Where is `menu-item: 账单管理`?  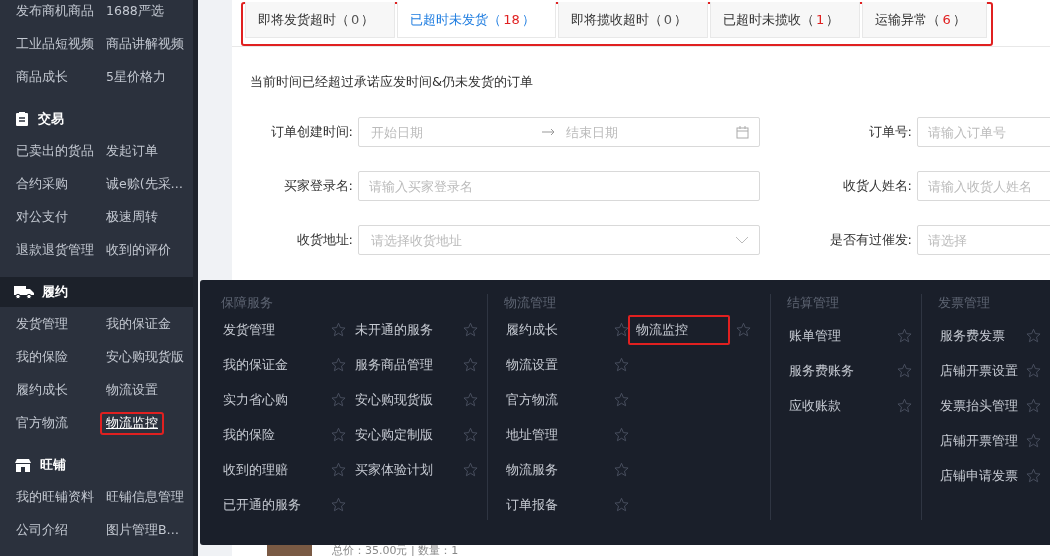 menu-item: 账单管理 is located at coordinates (835, 335).